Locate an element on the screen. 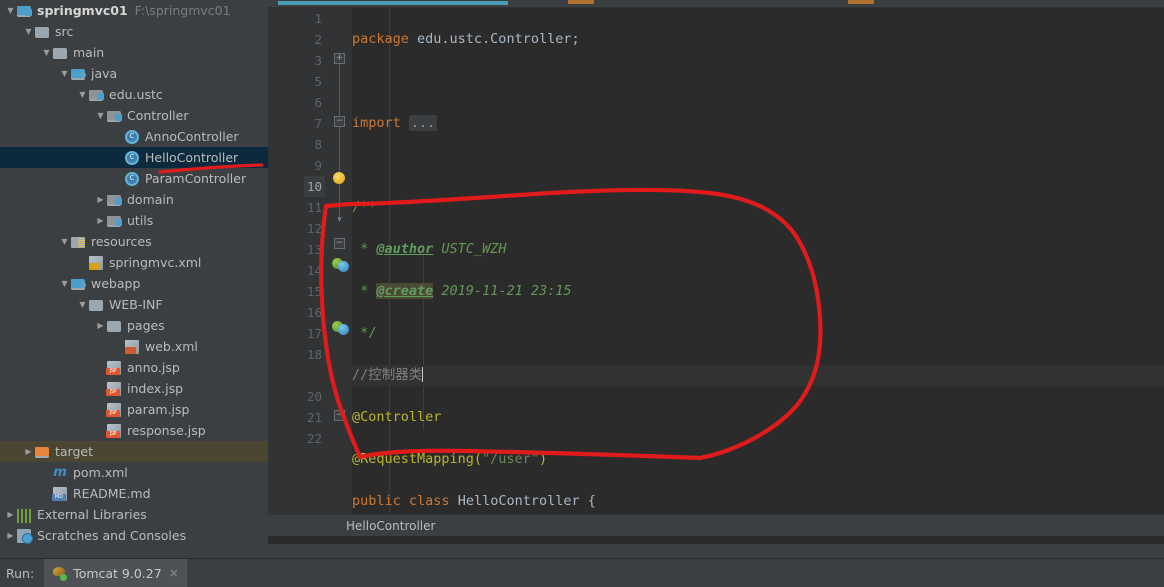 The width and height of the screenshot is (1164, 587). tree-item-pom-xml: ▶m pom.xml is located at coordinates (134, 472).